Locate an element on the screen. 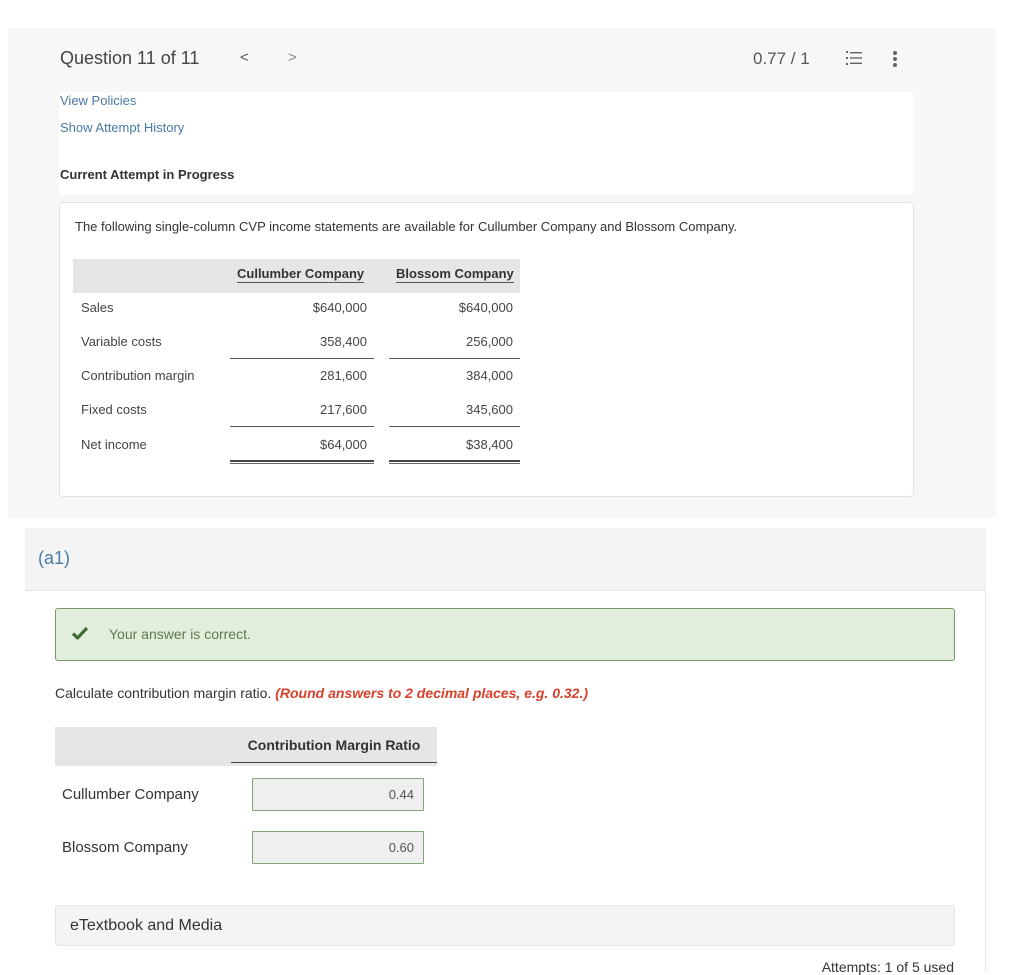  column-header-cm-ratio: Contribution Margin Ratio is located at coordinates (334, 750).